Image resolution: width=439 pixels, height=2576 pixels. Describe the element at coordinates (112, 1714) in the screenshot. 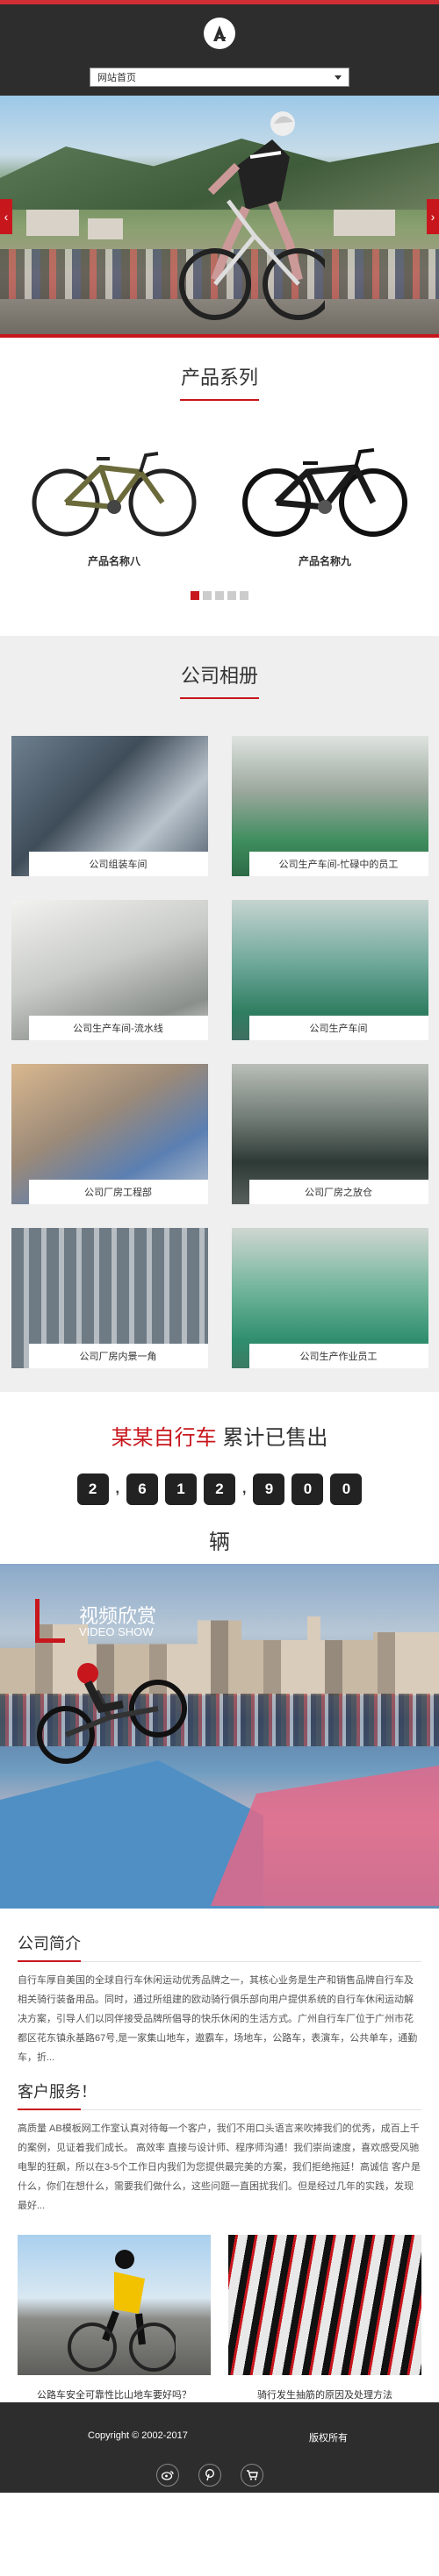

I see `video-bmx-rider-image` at that location.